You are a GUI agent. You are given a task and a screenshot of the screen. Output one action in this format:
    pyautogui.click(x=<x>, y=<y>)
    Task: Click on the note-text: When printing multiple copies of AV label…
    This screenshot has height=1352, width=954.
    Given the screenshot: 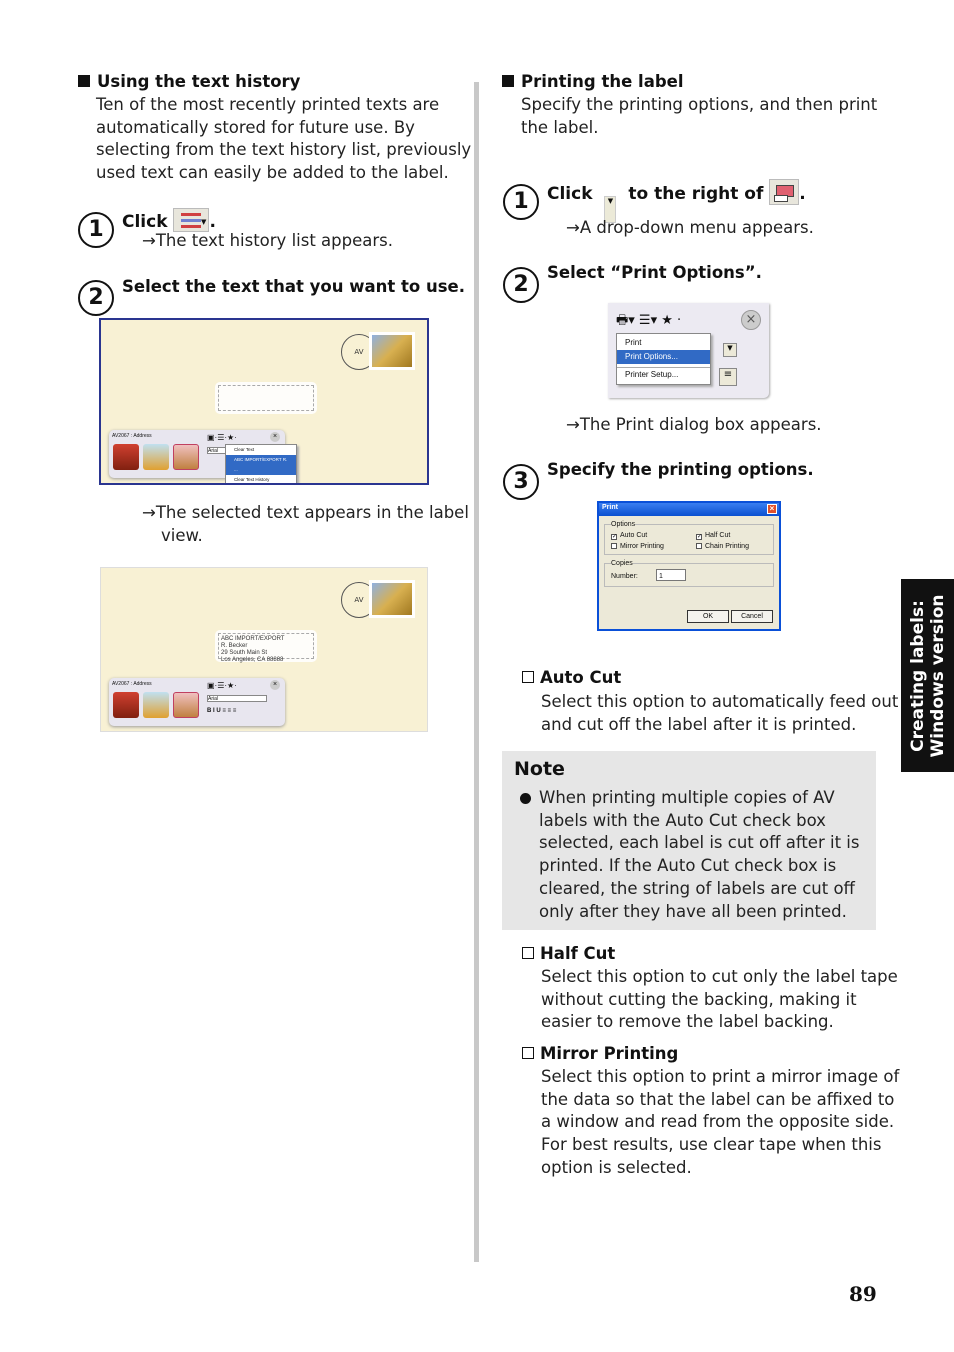 What is the action you would take?
    pyautogui.click(x=699, y=855)
    